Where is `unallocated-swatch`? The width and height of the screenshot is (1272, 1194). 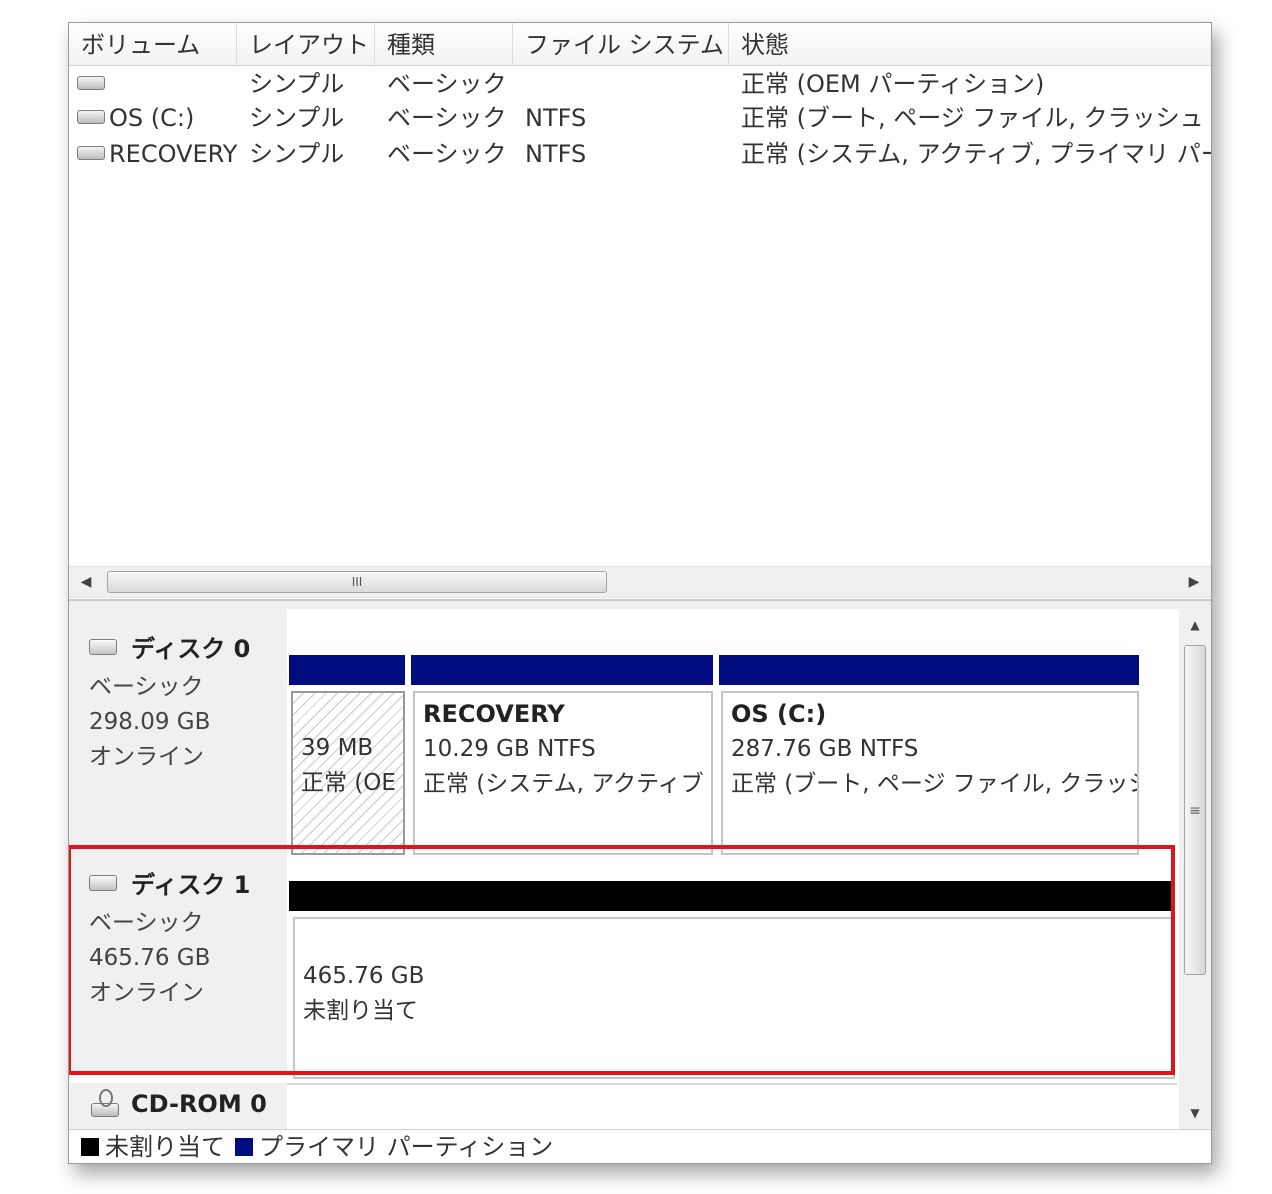
unallocated-swatch is located at coordinates (90, 1146).